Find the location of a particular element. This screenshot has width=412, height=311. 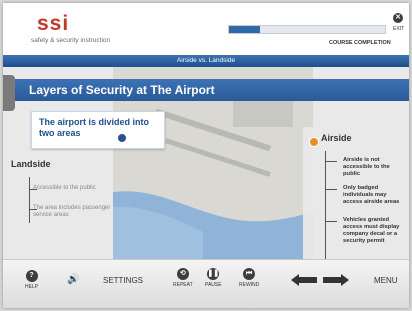

airside-marker is located at coordinates (314, 142).